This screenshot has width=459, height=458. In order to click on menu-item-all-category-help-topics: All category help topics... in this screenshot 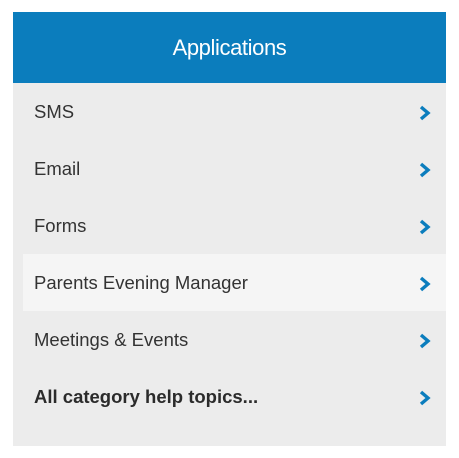, I will do `click(229, 396)`.